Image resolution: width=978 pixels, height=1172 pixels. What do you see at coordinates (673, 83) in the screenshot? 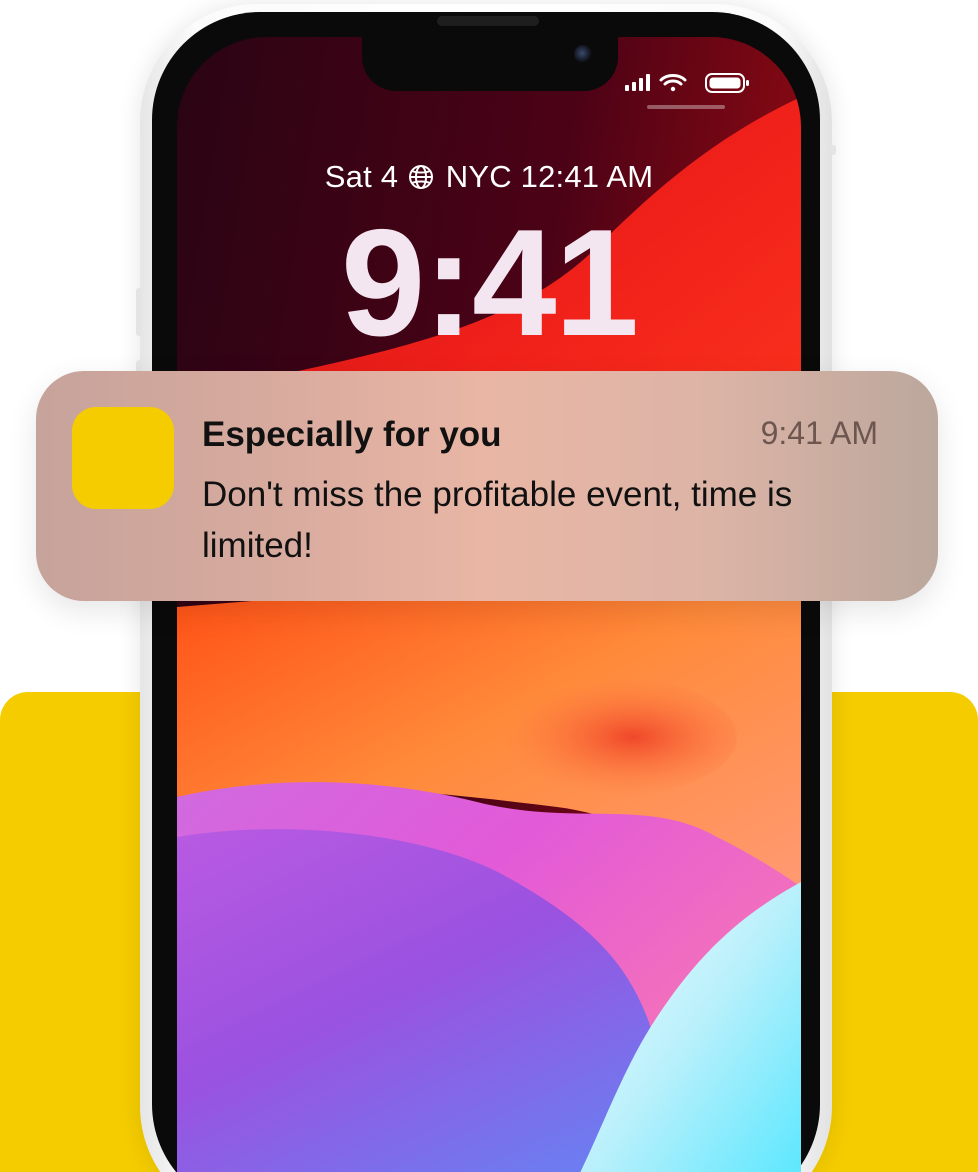
I see `wifi-icon` at bounding box center [673, 83].